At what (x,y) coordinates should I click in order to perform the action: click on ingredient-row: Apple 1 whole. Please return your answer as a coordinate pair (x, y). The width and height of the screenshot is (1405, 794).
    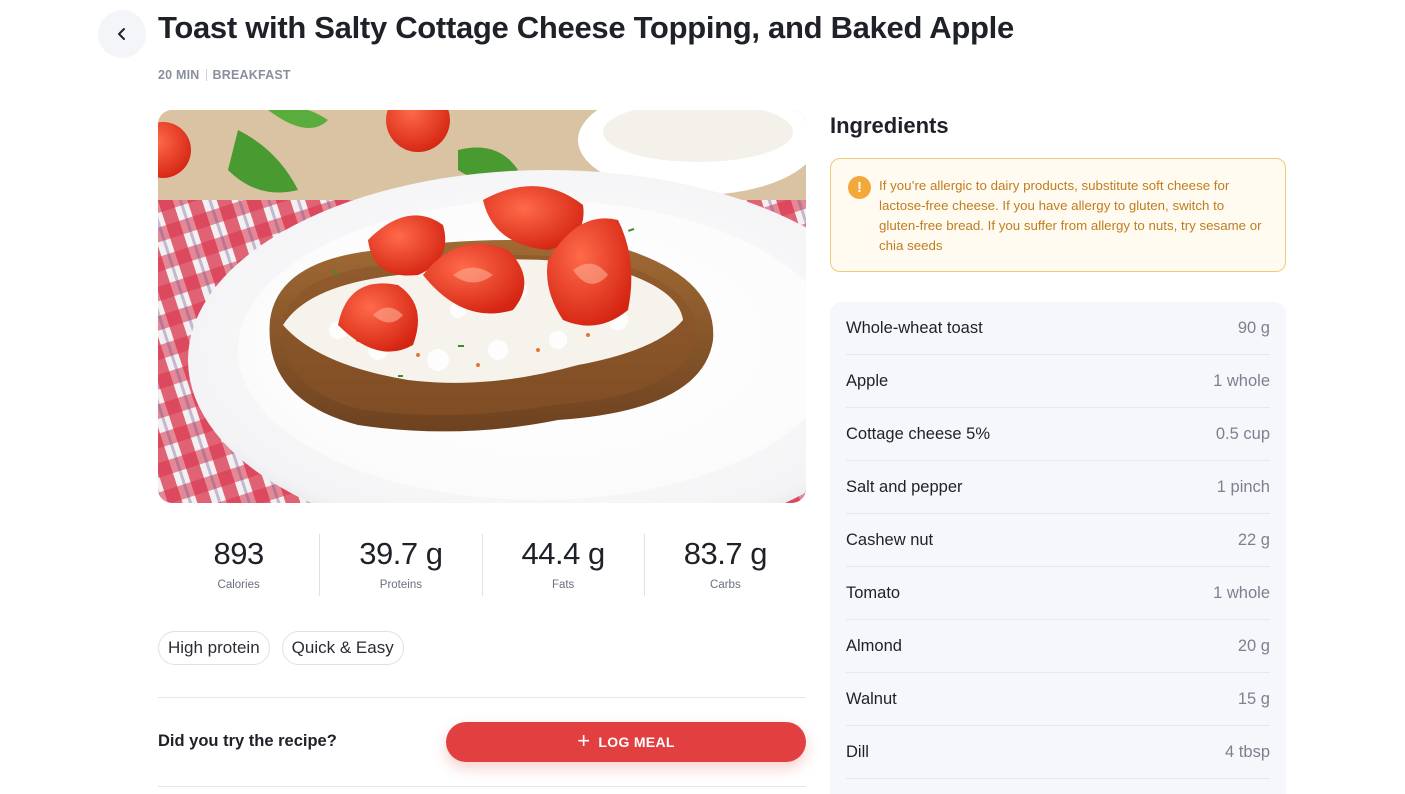
    Looking at the image, I should click on (1058, 381).